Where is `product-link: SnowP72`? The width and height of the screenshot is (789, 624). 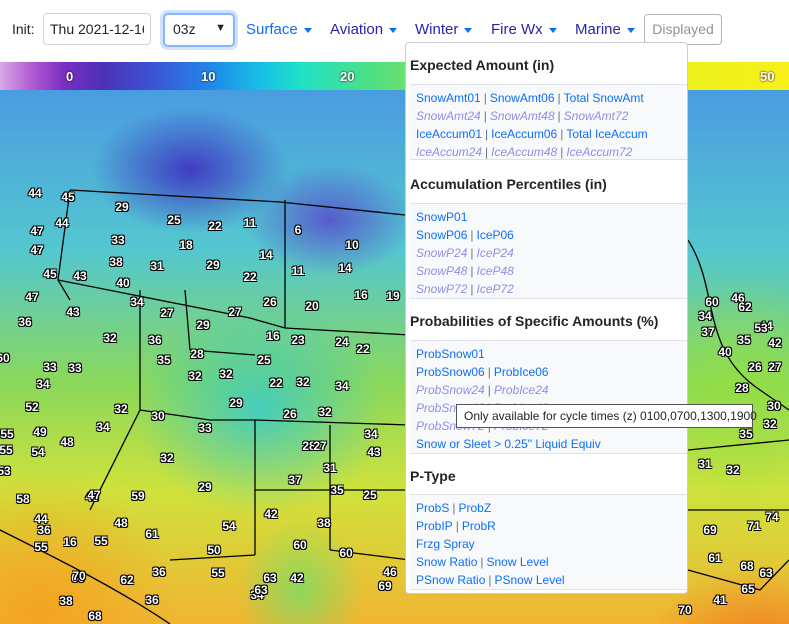
product-link: SnowP72 is located at coordinates (442, 289).